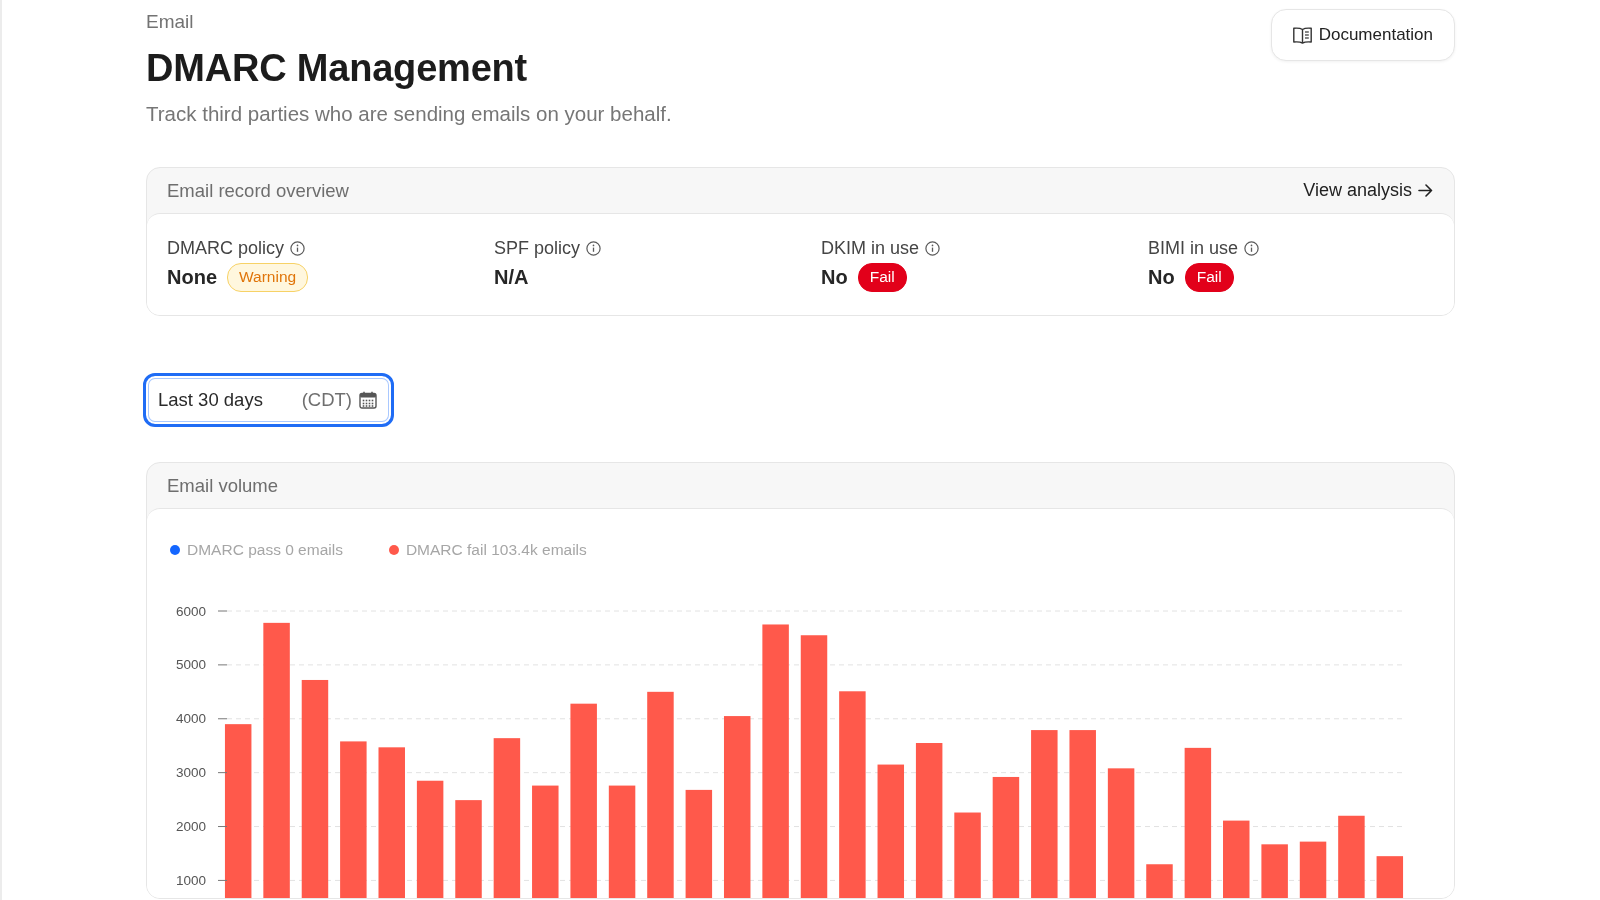 The image size is (1600, 900). I want to click on card-title: Email volume, so click(223, 485).